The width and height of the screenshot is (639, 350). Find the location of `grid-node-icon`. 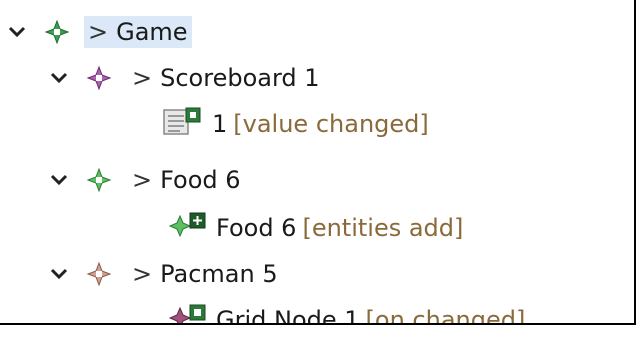

grid-node-icon is located at coordinates (188, 312).